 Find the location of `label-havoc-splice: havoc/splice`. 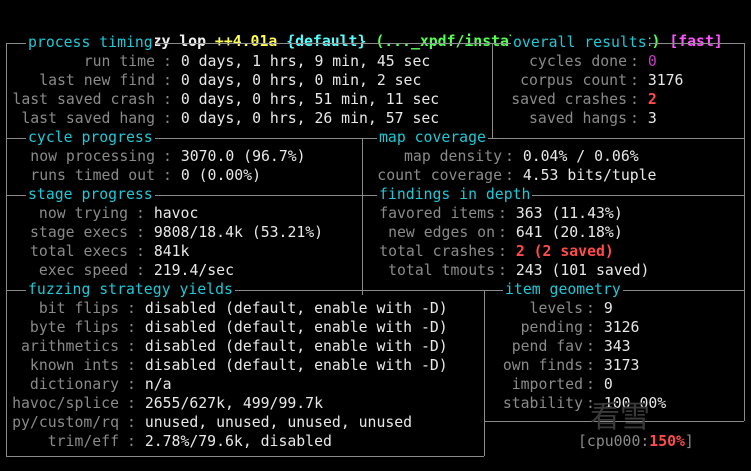

label-havoc-splice: havoc/splice is located at coordinates (65, 403).